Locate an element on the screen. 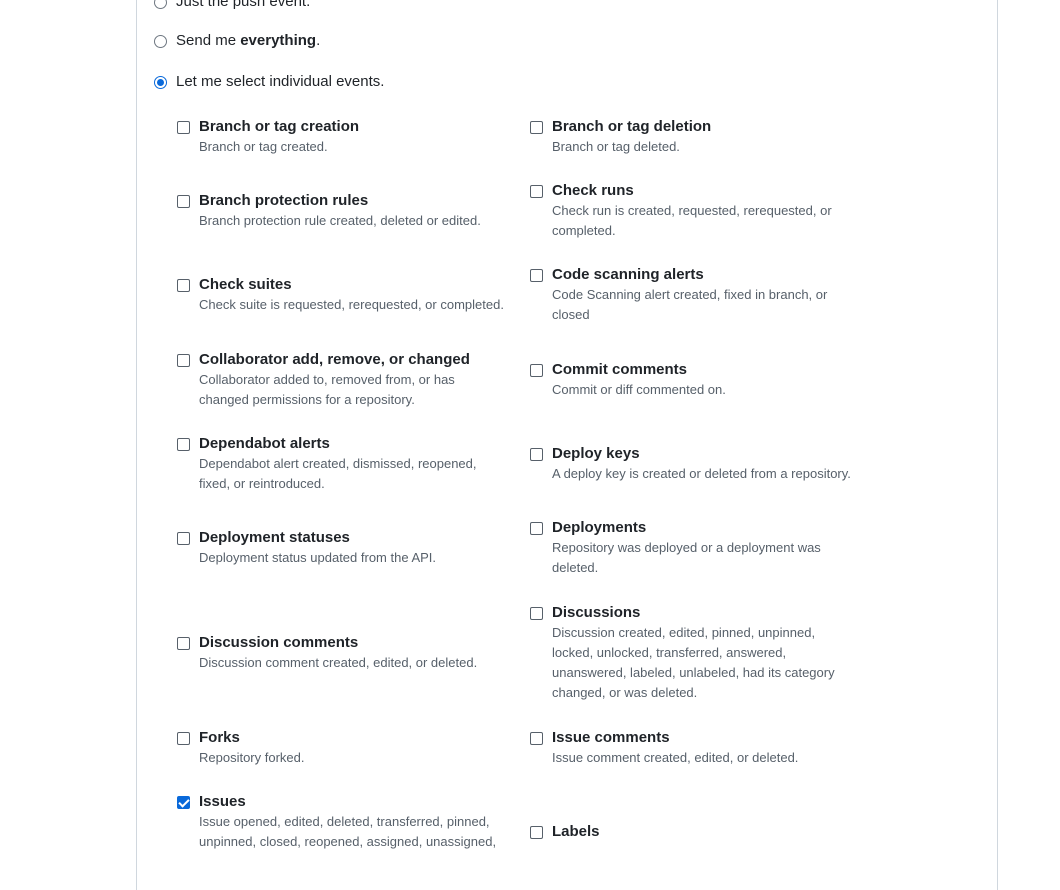  event-title: Deploy keys is located at coordinates (596, 453).